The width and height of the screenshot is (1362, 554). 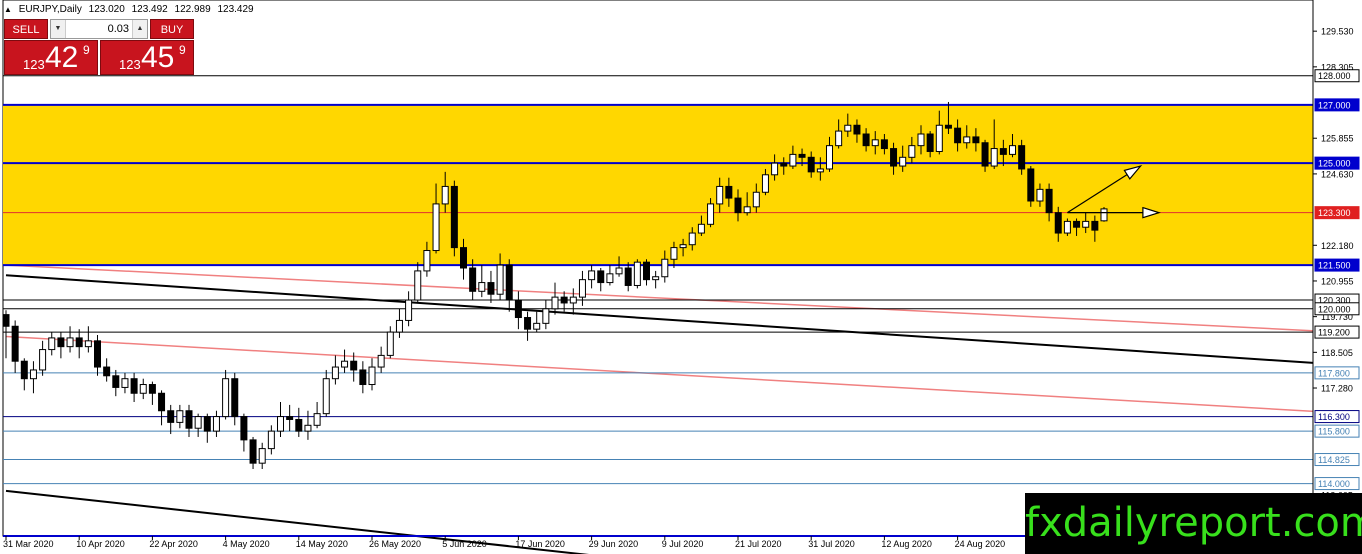 I want to click on level-price-label: 119.200, so click(x=1334, y=333).